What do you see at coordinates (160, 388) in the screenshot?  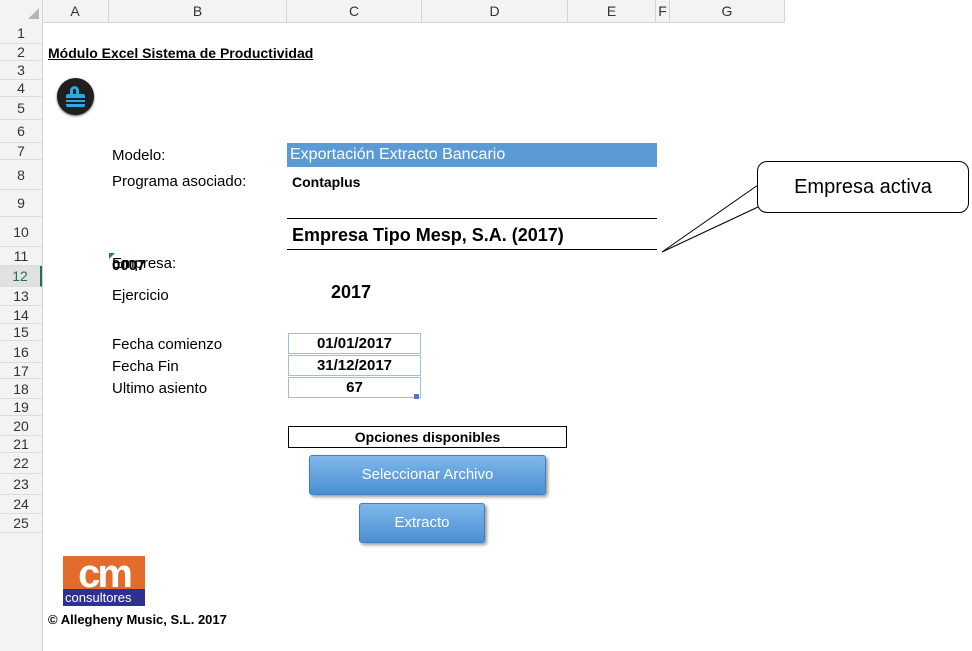 I see `ultimo-asiento-label: Ultimo asiento` at bounding box center [160, 388].